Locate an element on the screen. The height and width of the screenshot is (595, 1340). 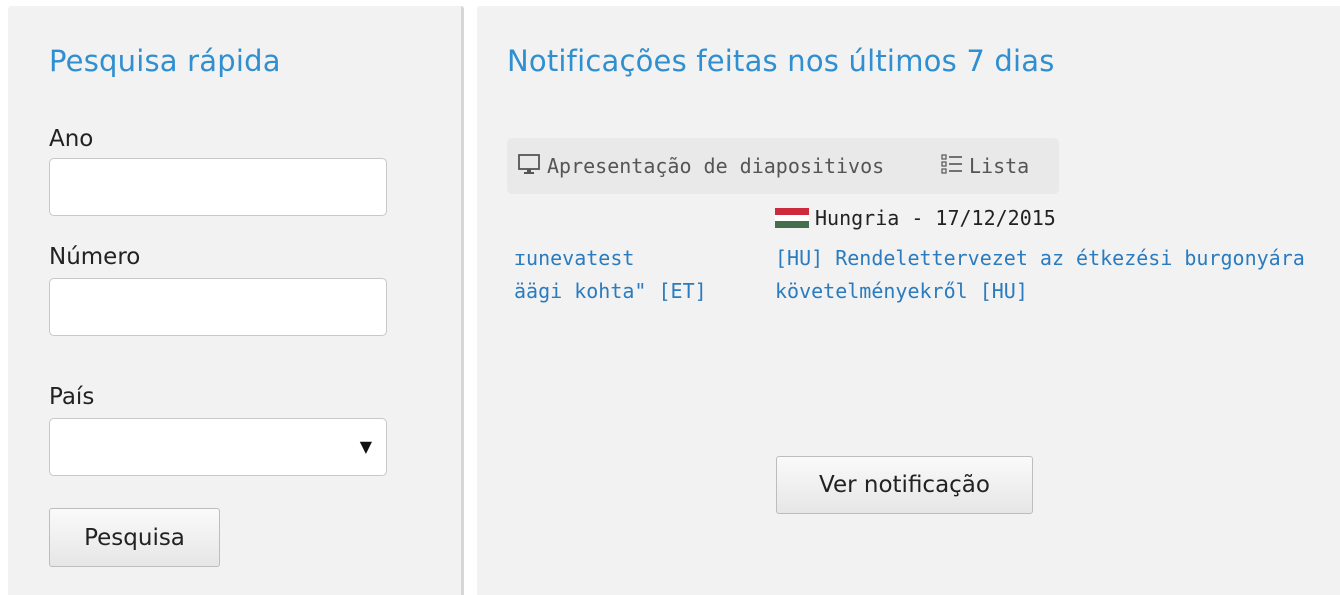
number-label: Número is located at coordinates (95, 257).